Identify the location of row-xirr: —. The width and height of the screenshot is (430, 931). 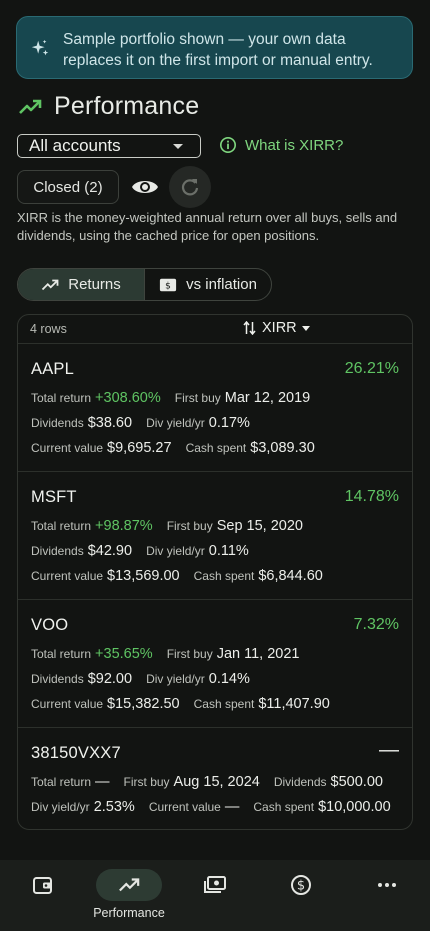
(389, 750).